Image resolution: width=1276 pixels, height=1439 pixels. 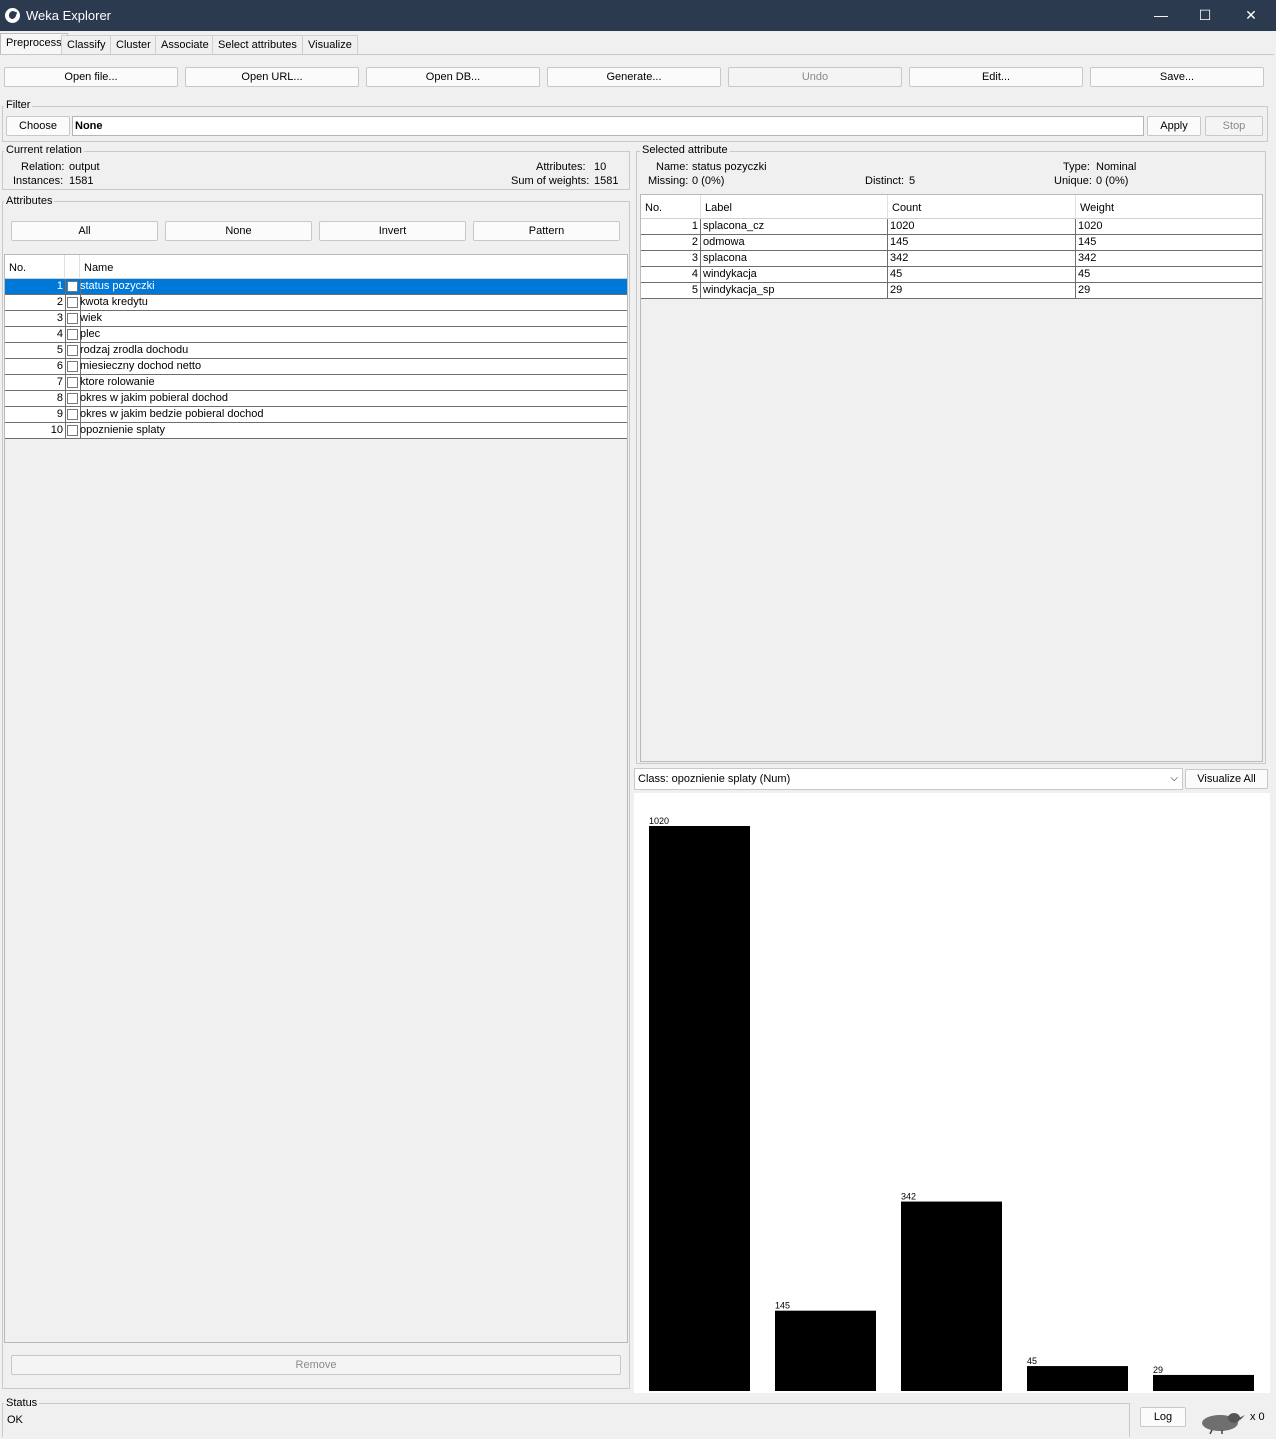 What do you see at coordinates (1174, 126) in the screenshot?
I see `filter-apply-button: Apply` at bounding box center [1174, 126].